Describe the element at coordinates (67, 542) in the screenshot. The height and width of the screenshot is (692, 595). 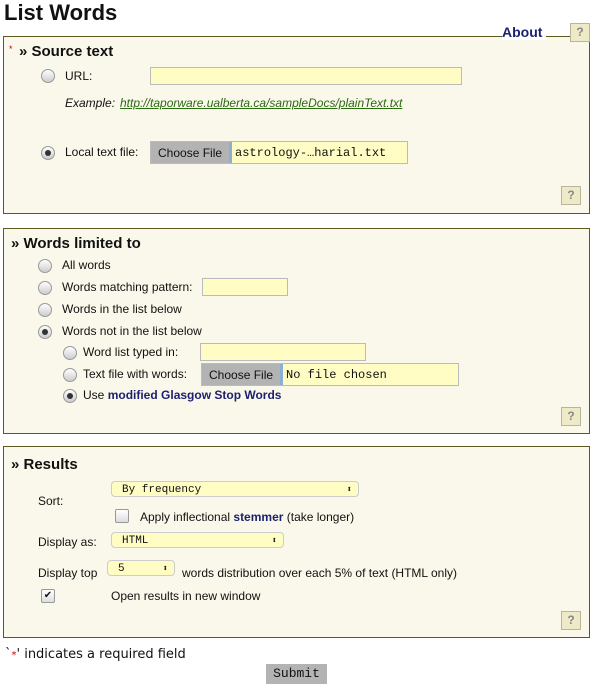
I see `display-as-label: Display as:` at that location.